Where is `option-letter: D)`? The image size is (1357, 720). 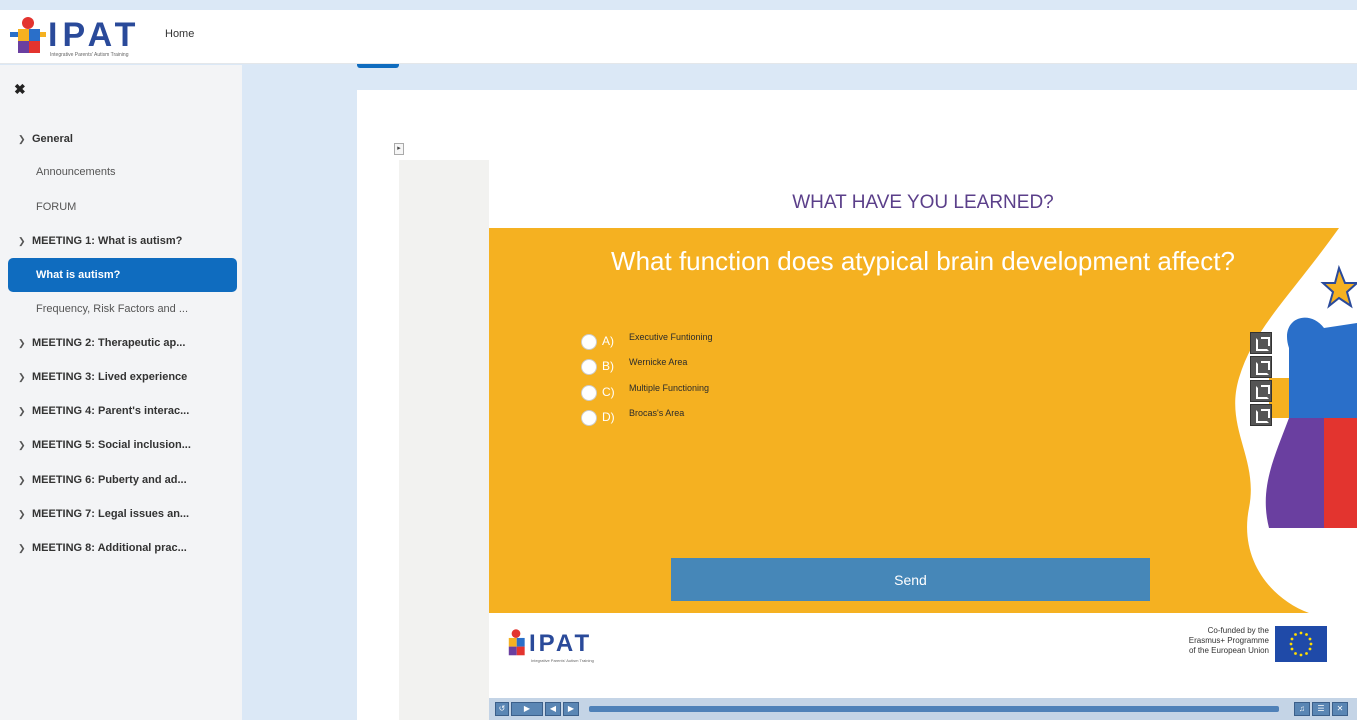
option-letter: D) is located at coordinates (608, 417).